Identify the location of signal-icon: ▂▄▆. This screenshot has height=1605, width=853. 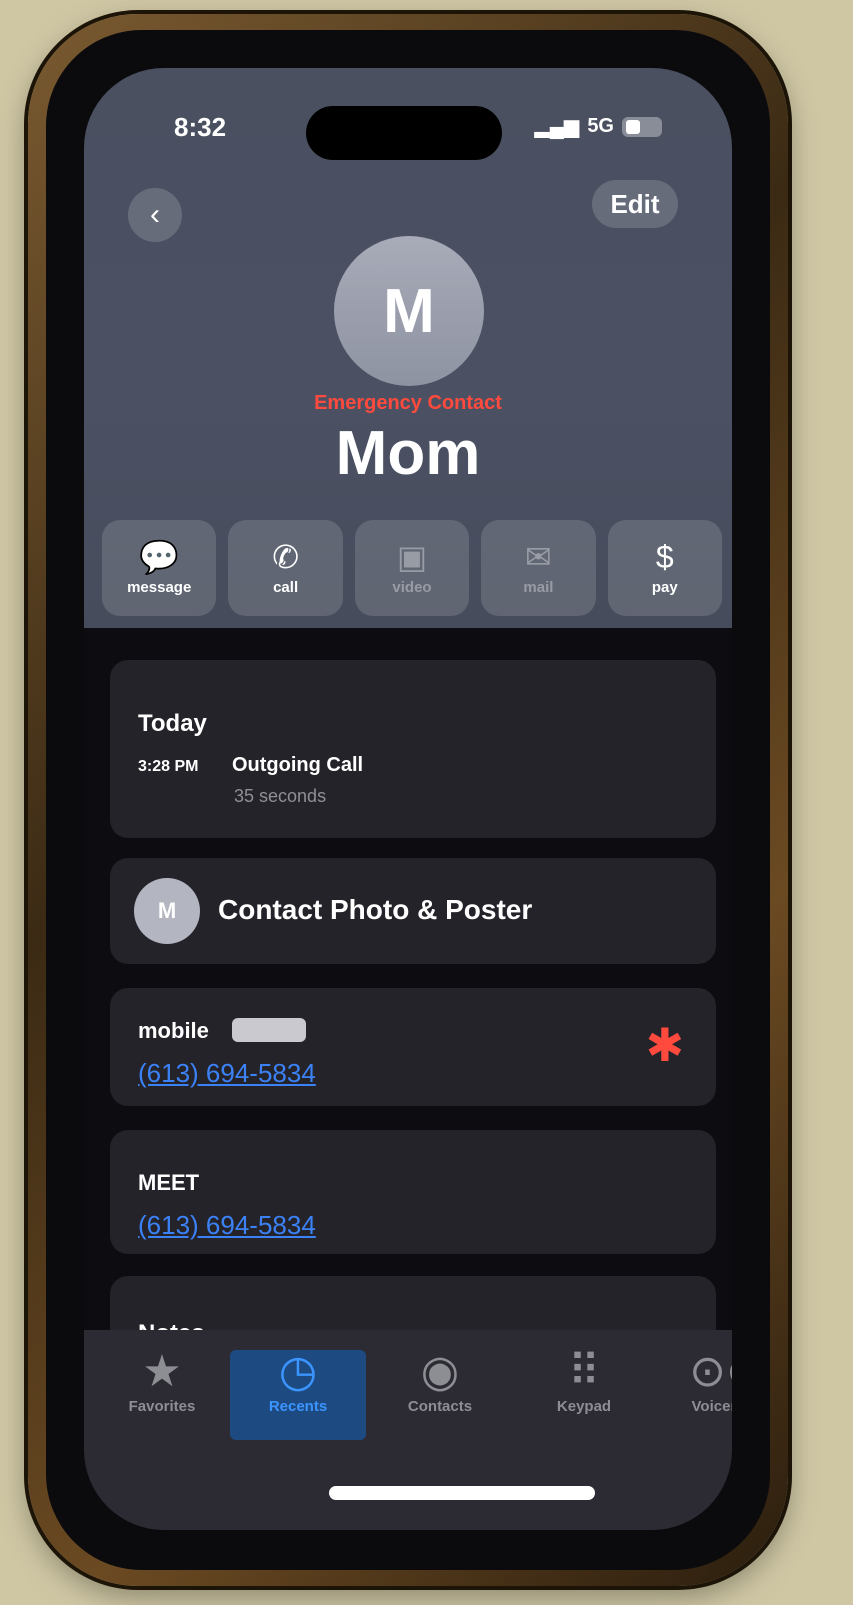
(557, 127).